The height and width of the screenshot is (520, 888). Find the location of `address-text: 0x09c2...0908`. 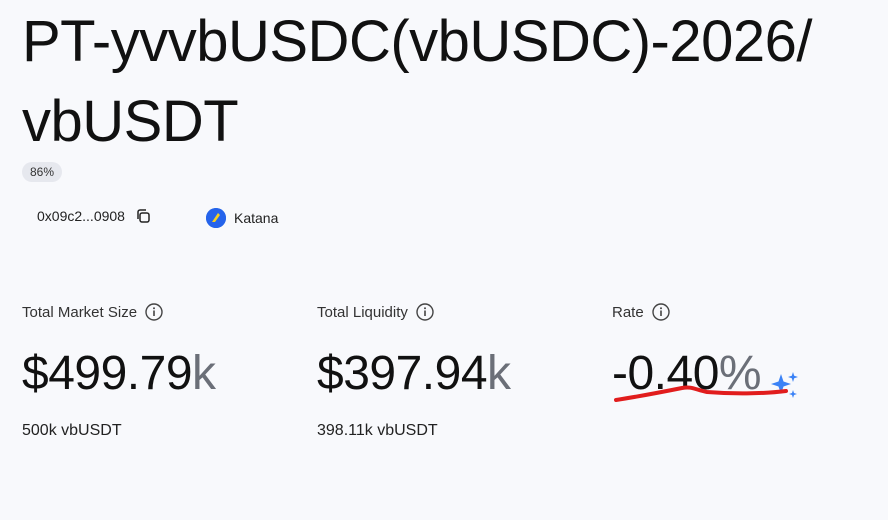

address-text: 0x09c2...0908 is located at coordinates (81, 216).